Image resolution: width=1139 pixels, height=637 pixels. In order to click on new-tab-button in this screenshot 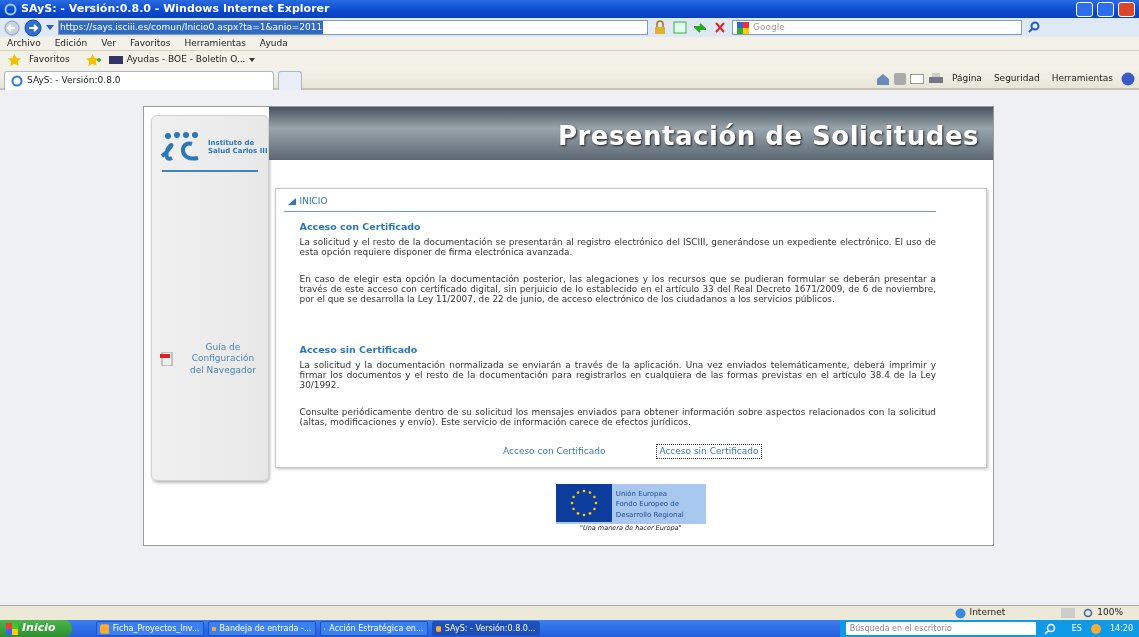, I will do `click(290, 80)`.